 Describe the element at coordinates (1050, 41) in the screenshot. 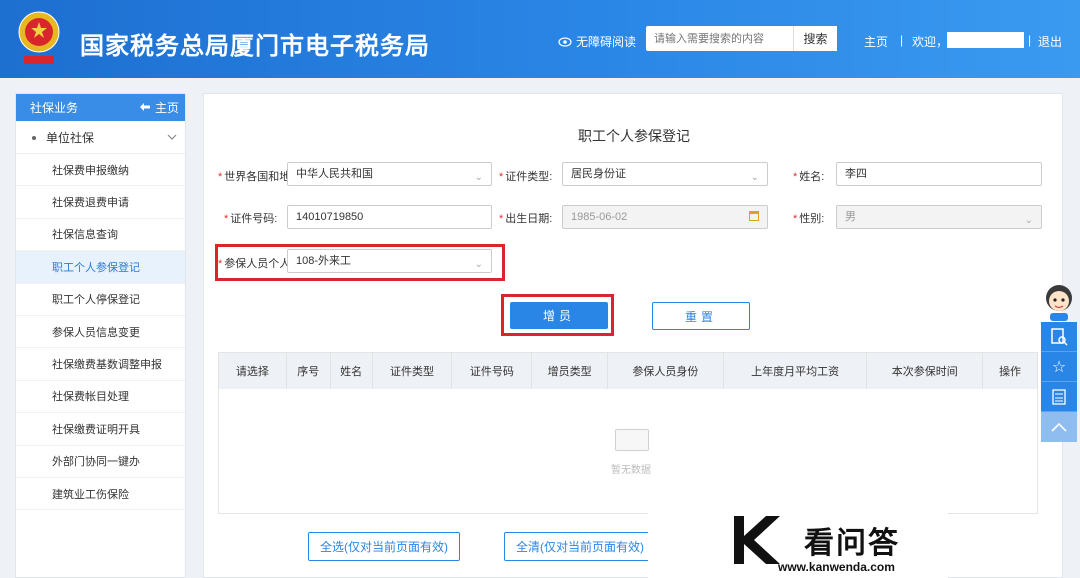

I see `logout-link: 退出` at that location.